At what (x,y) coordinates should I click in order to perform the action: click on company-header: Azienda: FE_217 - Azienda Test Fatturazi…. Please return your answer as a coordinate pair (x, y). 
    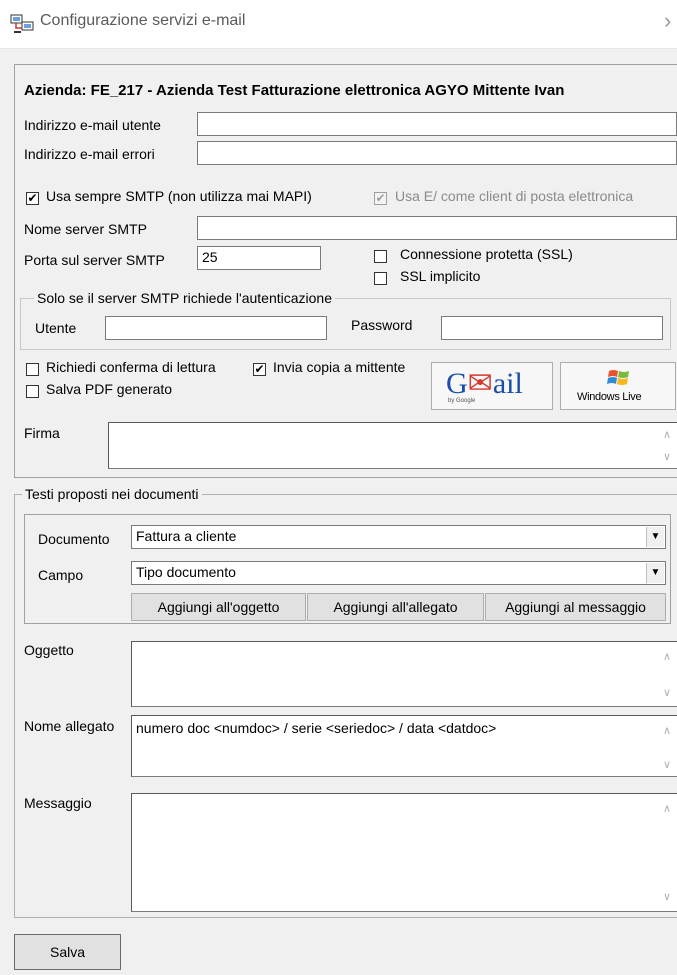
    Looking at the image, I should click on (294, 90).